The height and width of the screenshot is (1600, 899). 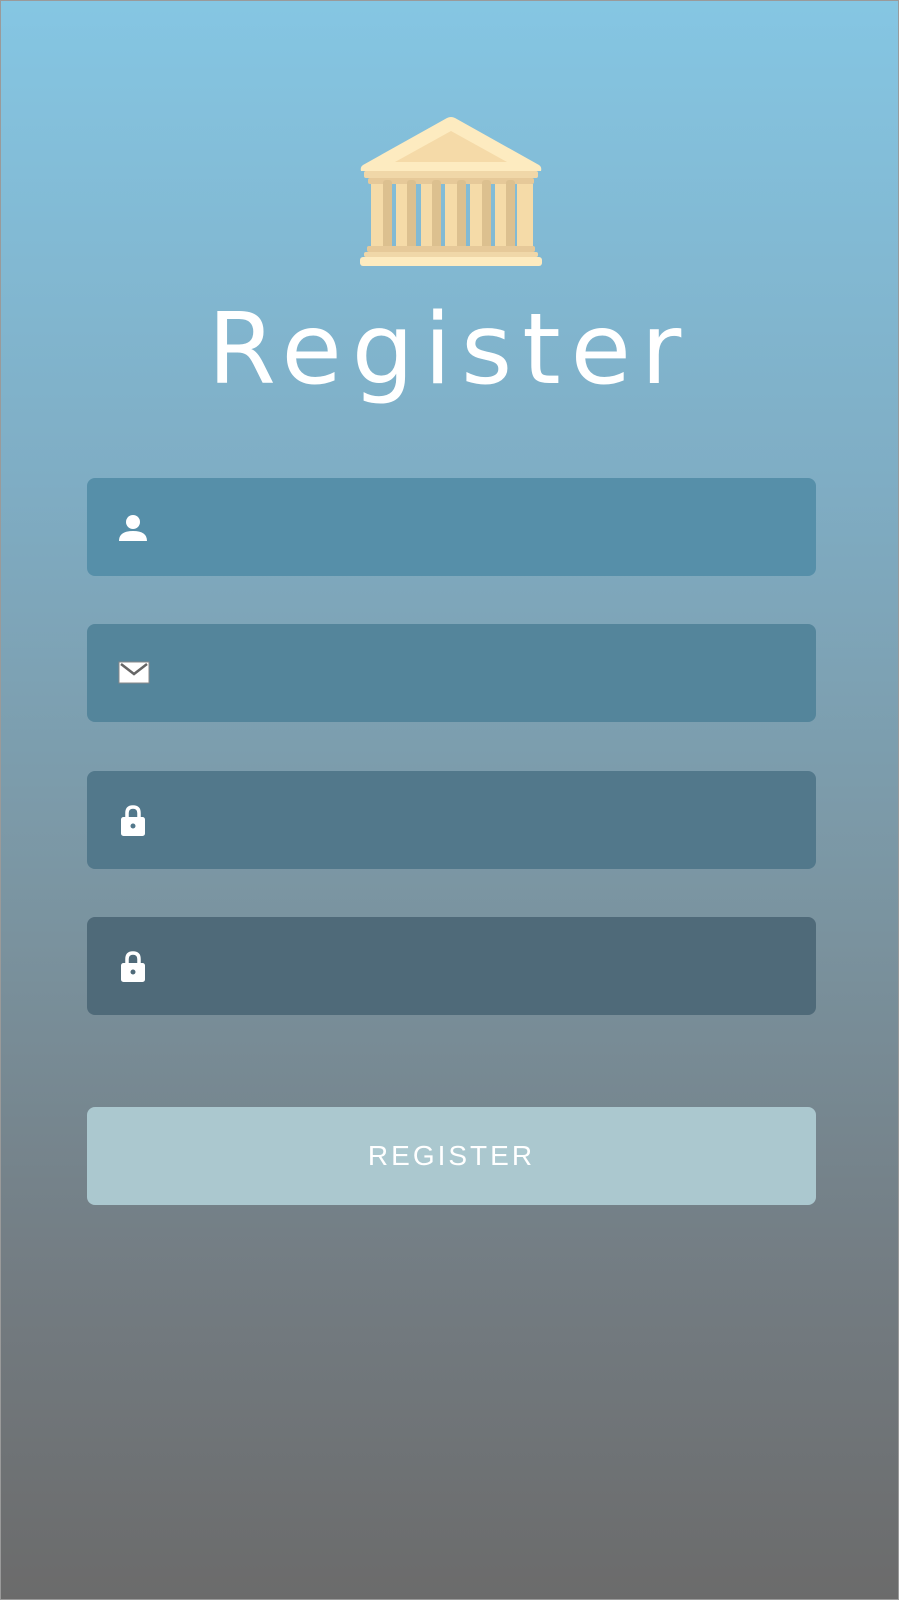 I want to click on email-input, so click(x=487, y=673).